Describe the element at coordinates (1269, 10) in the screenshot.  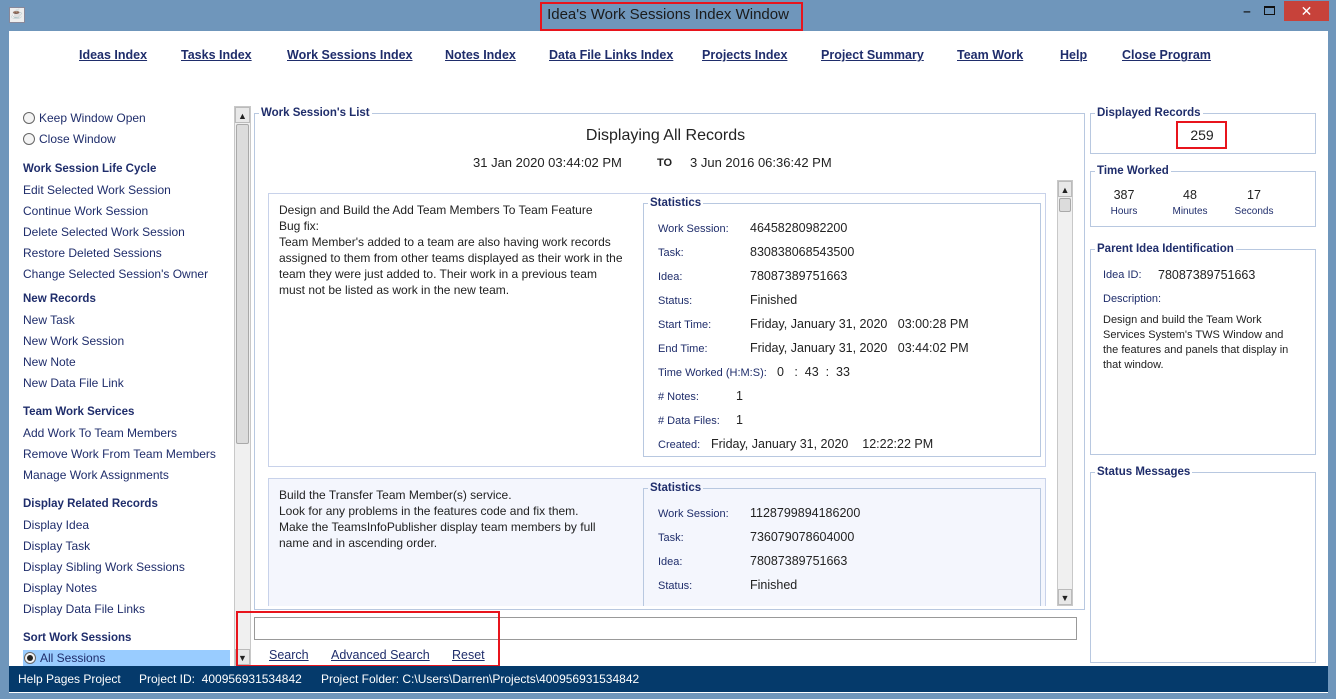
I see `maximize-button` at that location.